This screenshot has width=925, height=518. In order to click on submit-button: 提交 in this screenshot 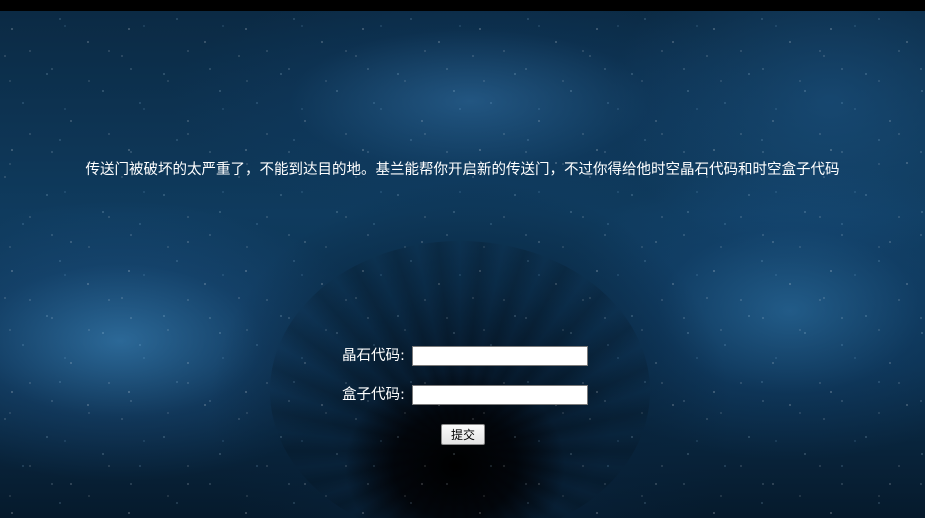, I will do `click(463, 434)`.